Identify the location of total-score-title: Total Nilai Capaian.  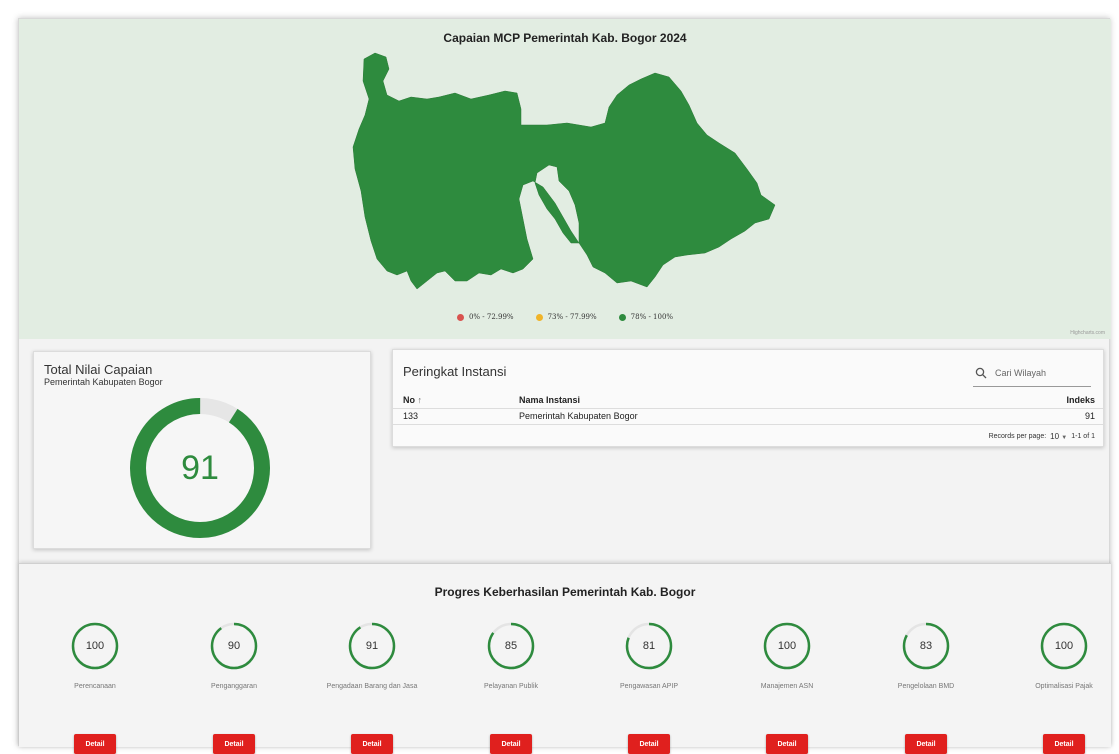
(98, 369).